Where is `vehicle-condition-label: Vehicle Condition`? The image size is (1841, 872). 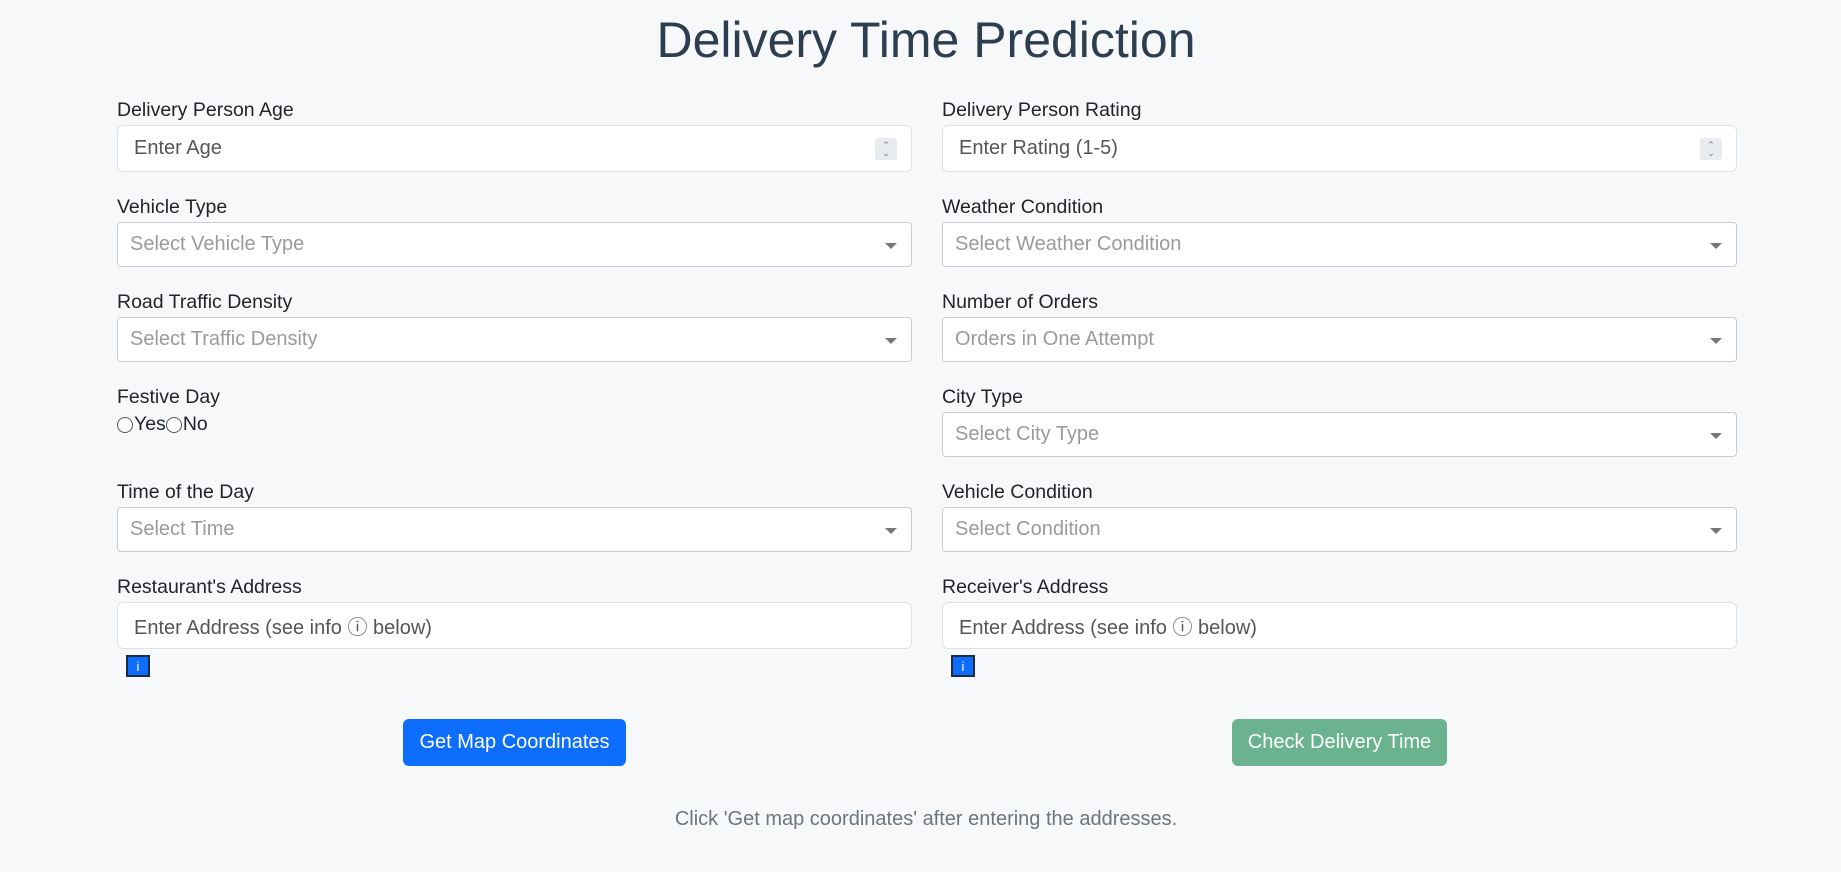 vehicle-condition-label: Vehicle Condition is located at coordinates (1017, 492).